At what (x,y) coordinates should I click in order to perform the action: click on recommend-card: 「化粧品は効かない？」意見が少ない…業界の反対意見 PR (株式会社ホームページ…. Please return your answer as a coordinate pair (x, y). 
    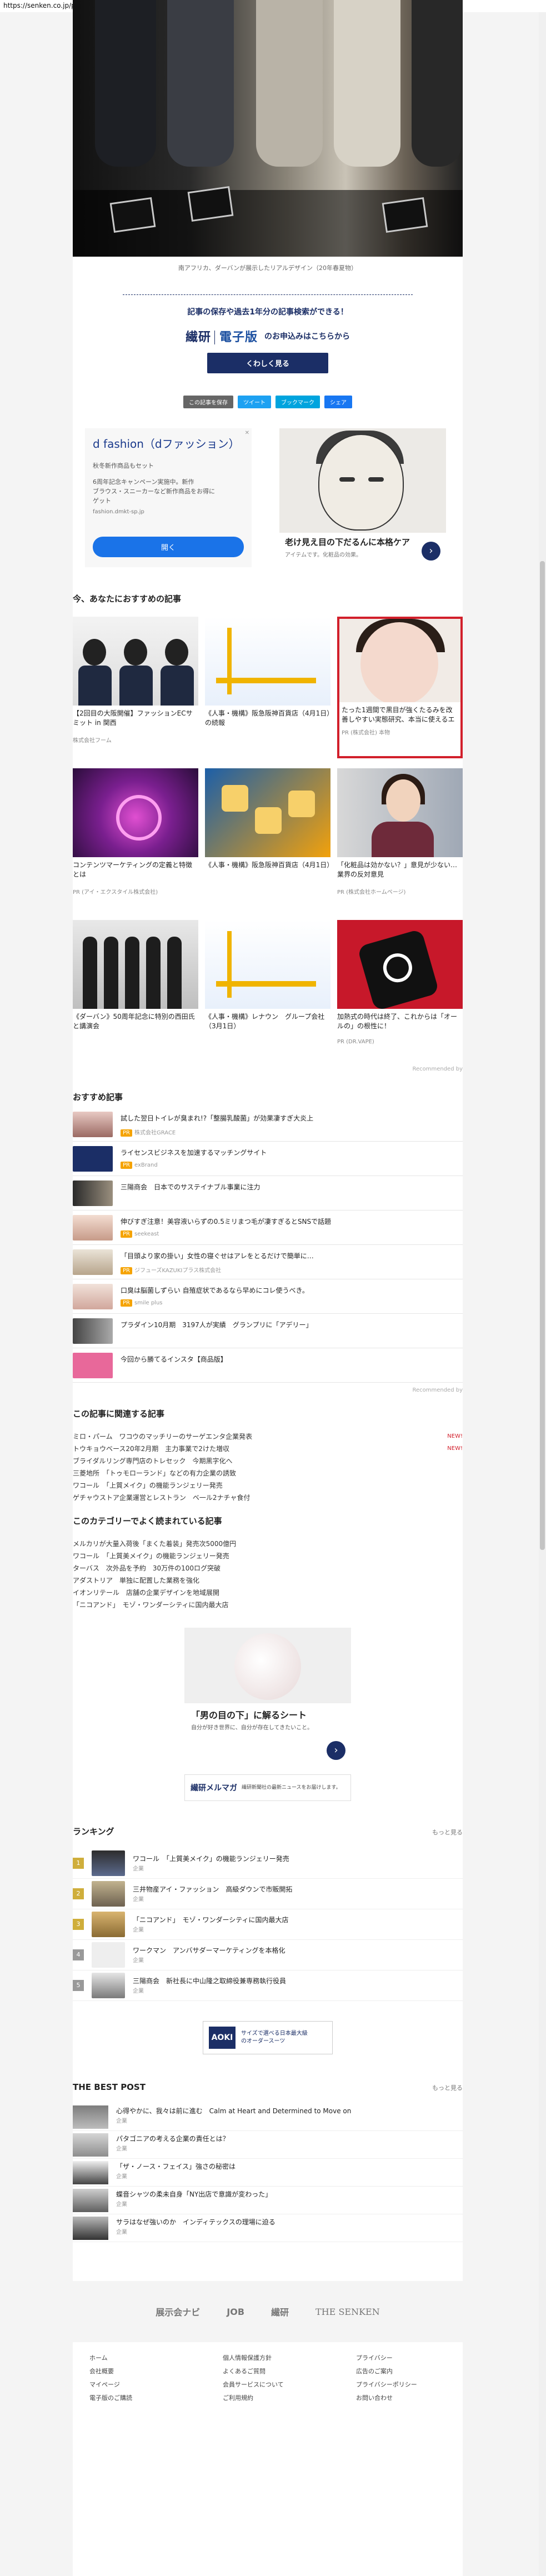
    Looking at the image, I should click on (400, 839).